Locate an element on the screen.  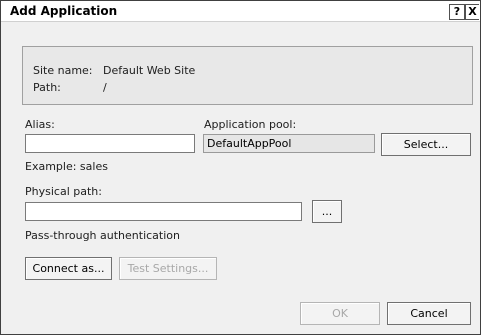
ok-button: OK is located at coordinates (340, 313).